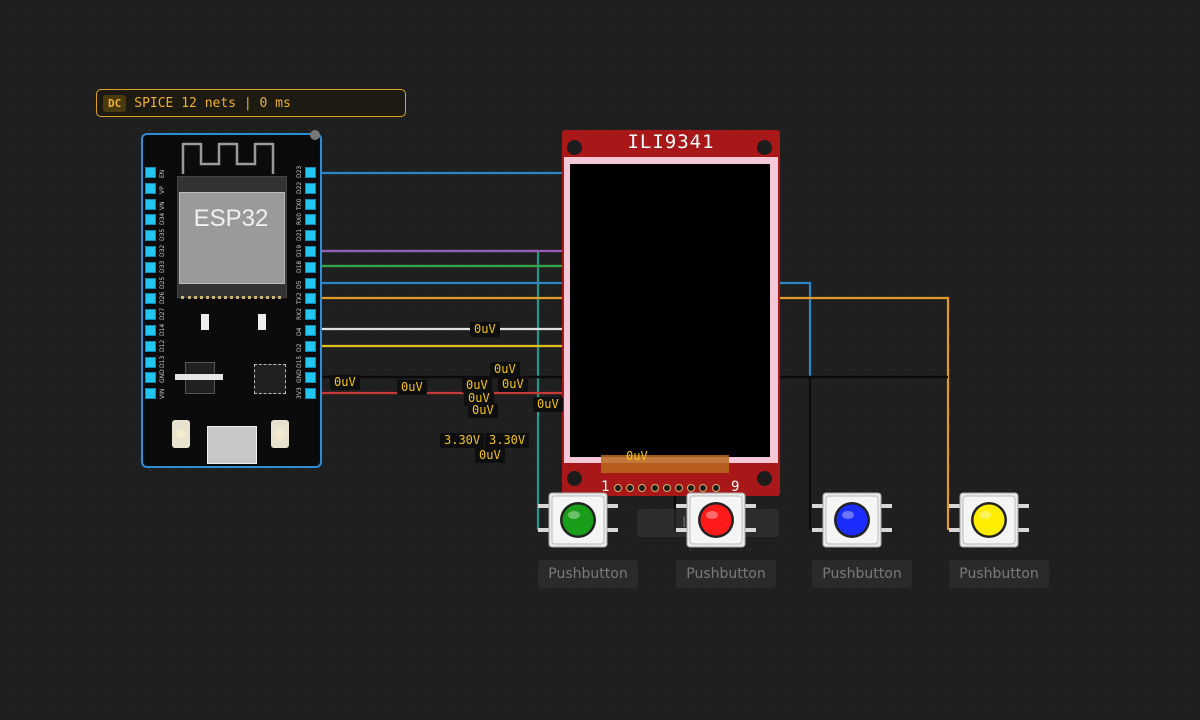  Describe the element at coordinates (299, 347) in the screenshot. I see `esp32-pin-label: D2` at that location.